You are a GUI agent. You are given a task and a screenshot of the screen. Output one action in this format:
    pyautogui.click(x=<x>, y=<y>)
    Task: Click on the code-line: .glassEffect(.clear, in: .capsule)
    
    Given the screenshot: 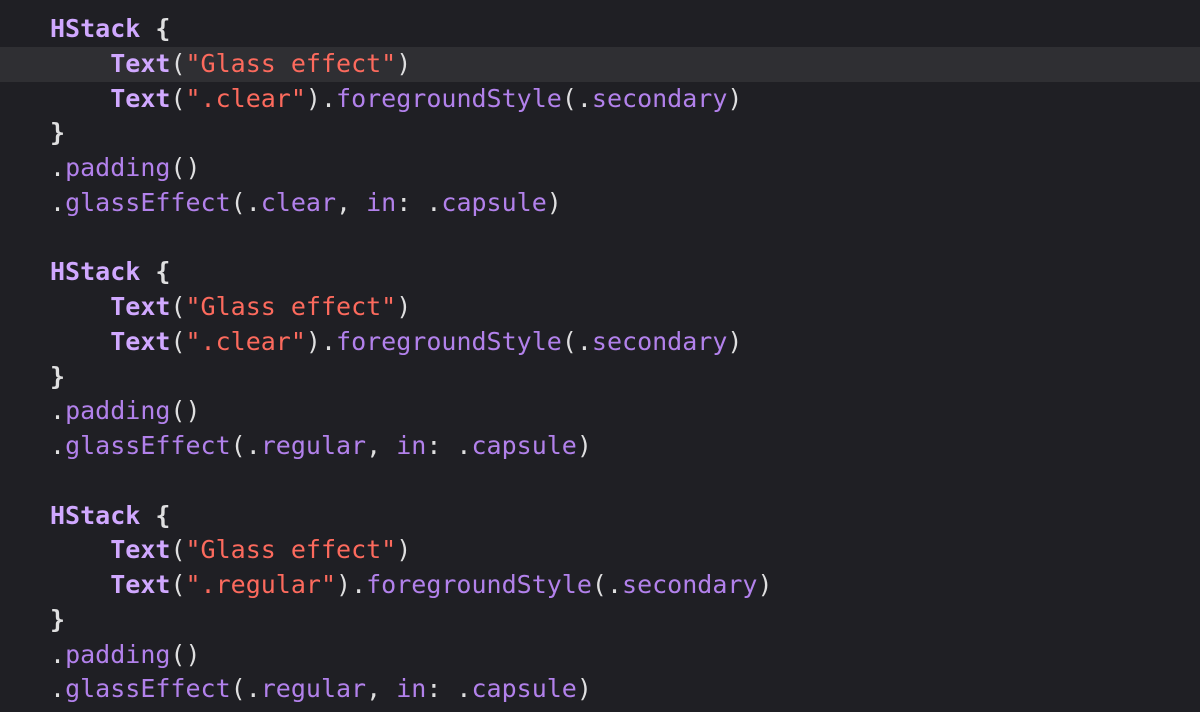 What is the action you would take?
    pyautogui.click(x=600, y=203)
    